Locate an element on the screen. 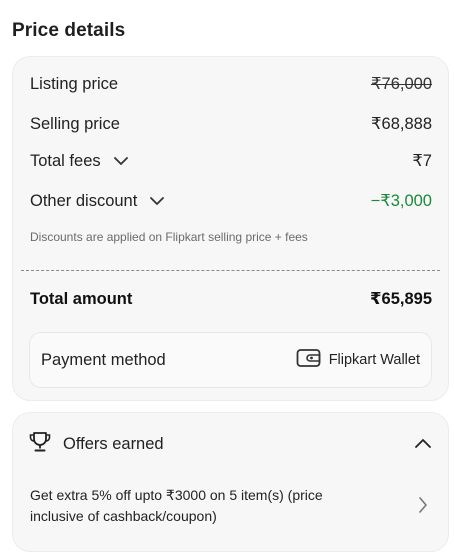  total-amount-row: Total amount ₹65,895 is located at coordinates (231, 299).